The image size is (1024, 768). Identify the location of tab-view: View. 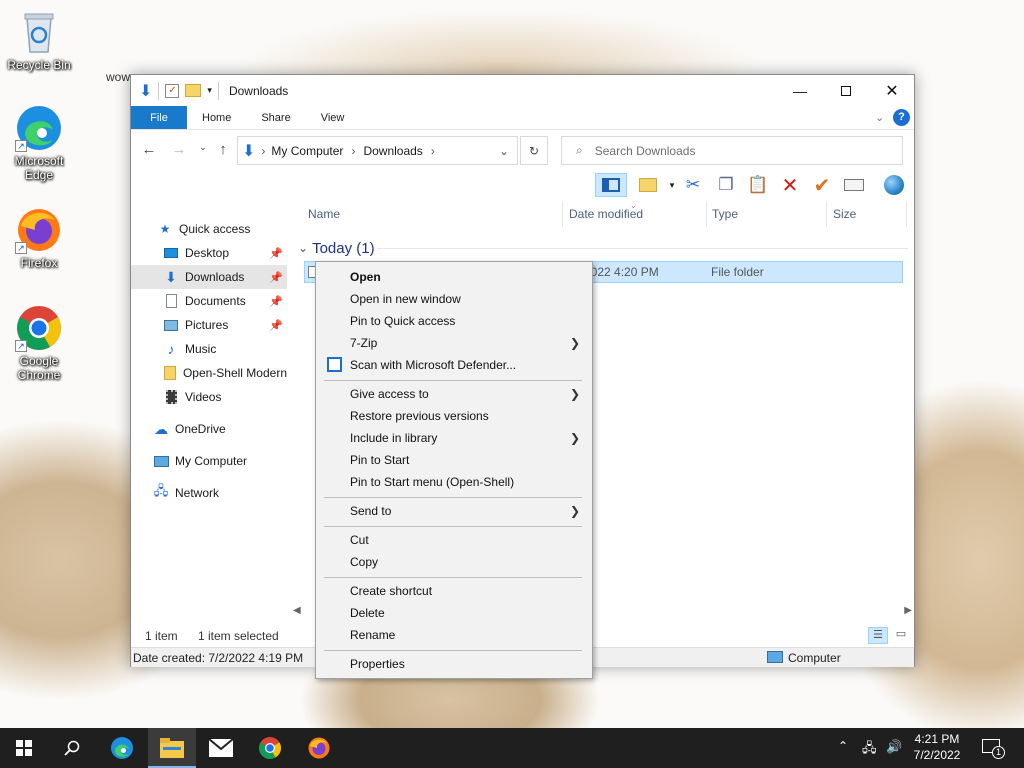
(333, 117).